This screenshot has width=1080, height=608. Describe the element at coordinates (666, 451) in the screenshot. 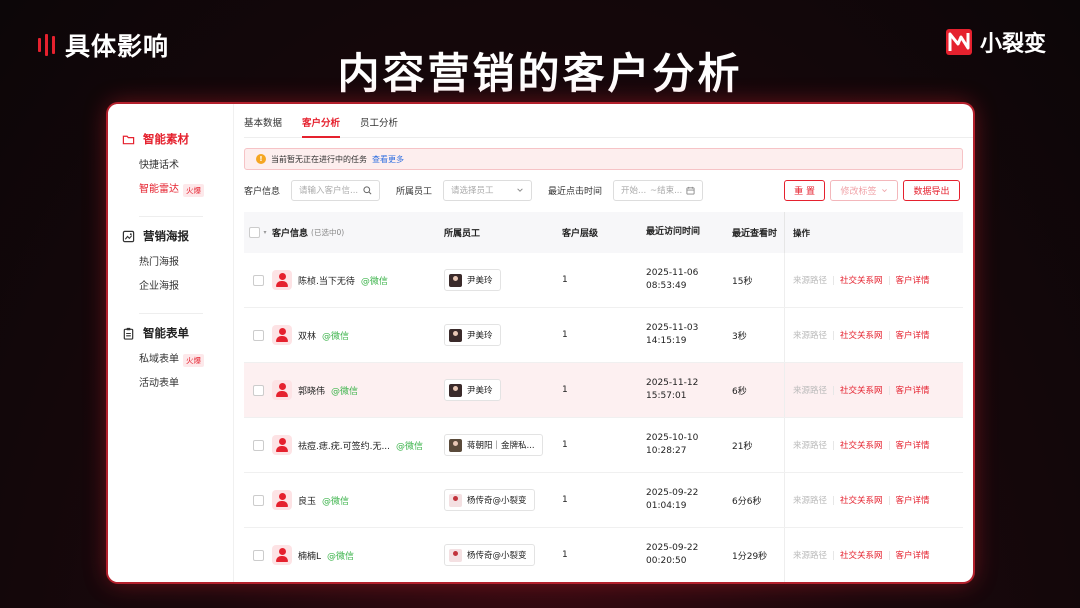

I see `visit-time: 10:28:27` at that location.